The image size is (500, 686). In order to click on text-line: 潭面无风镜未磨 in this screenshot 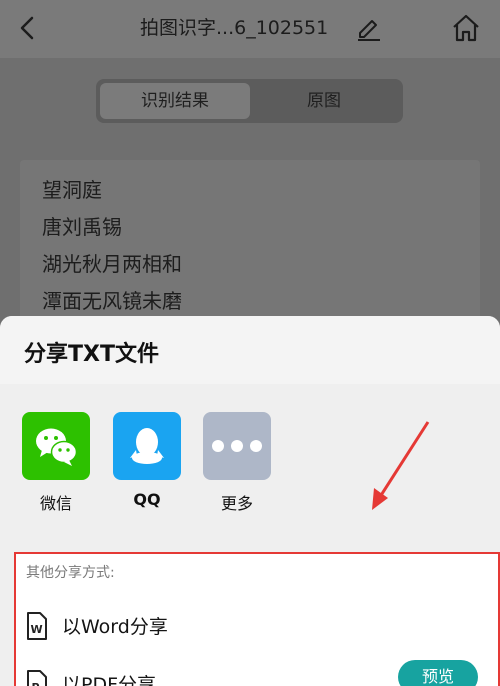, I will do `click(112, 301)`.